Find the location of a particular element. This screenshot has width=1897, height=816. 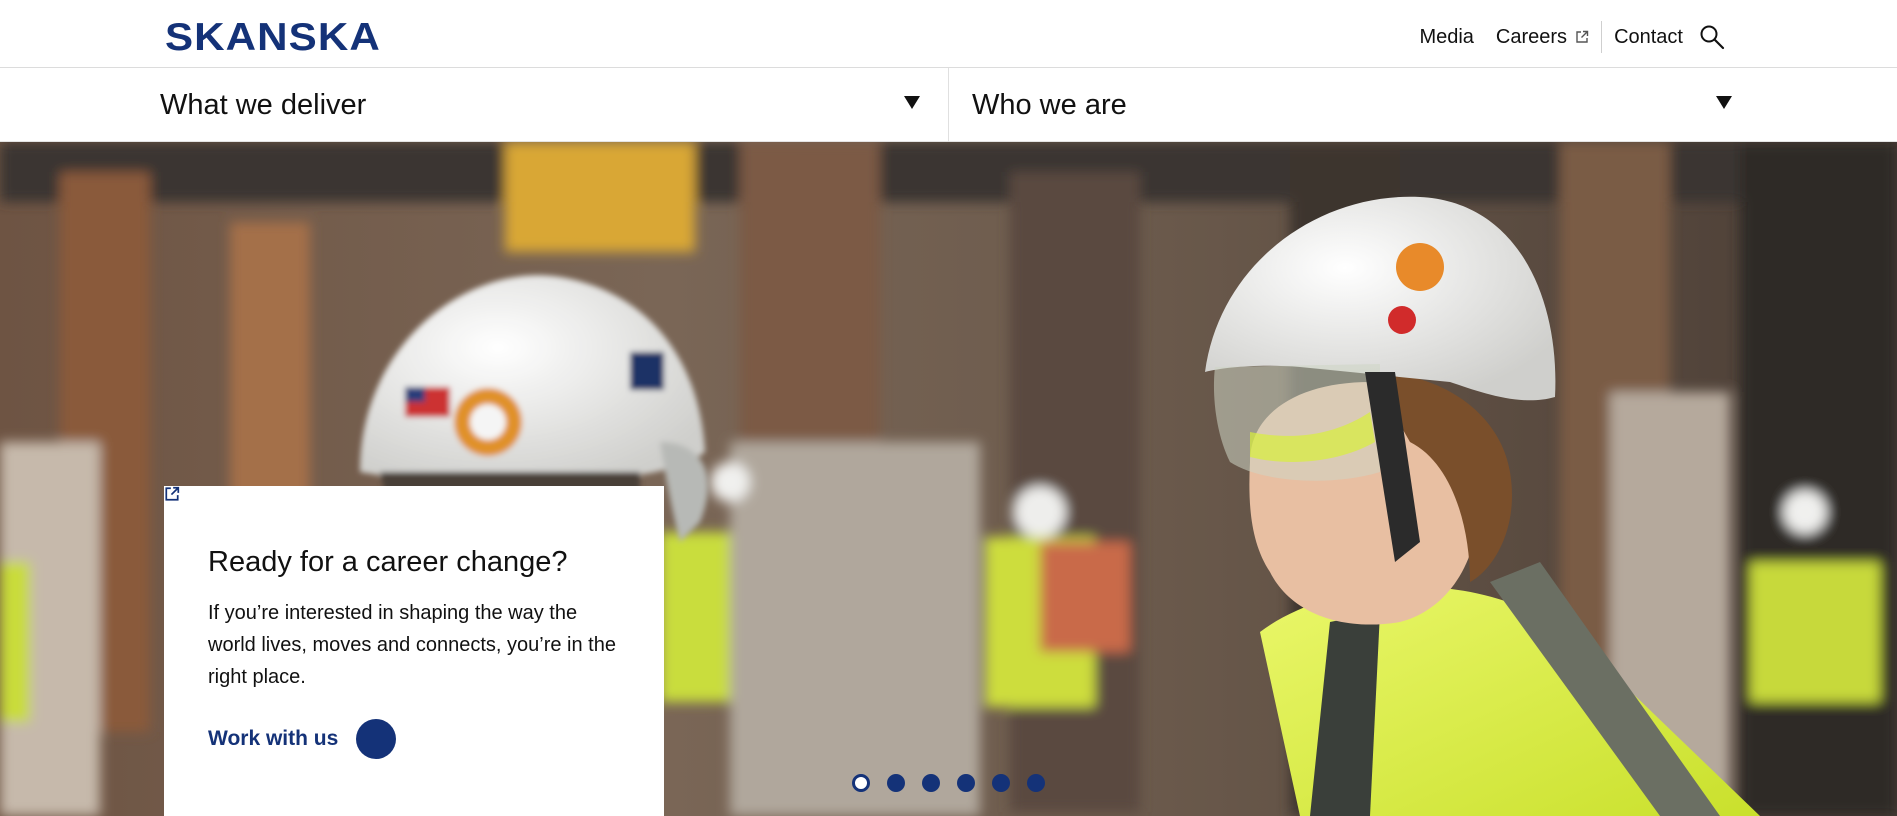

nav-divider is located at coordinates (948, 105).